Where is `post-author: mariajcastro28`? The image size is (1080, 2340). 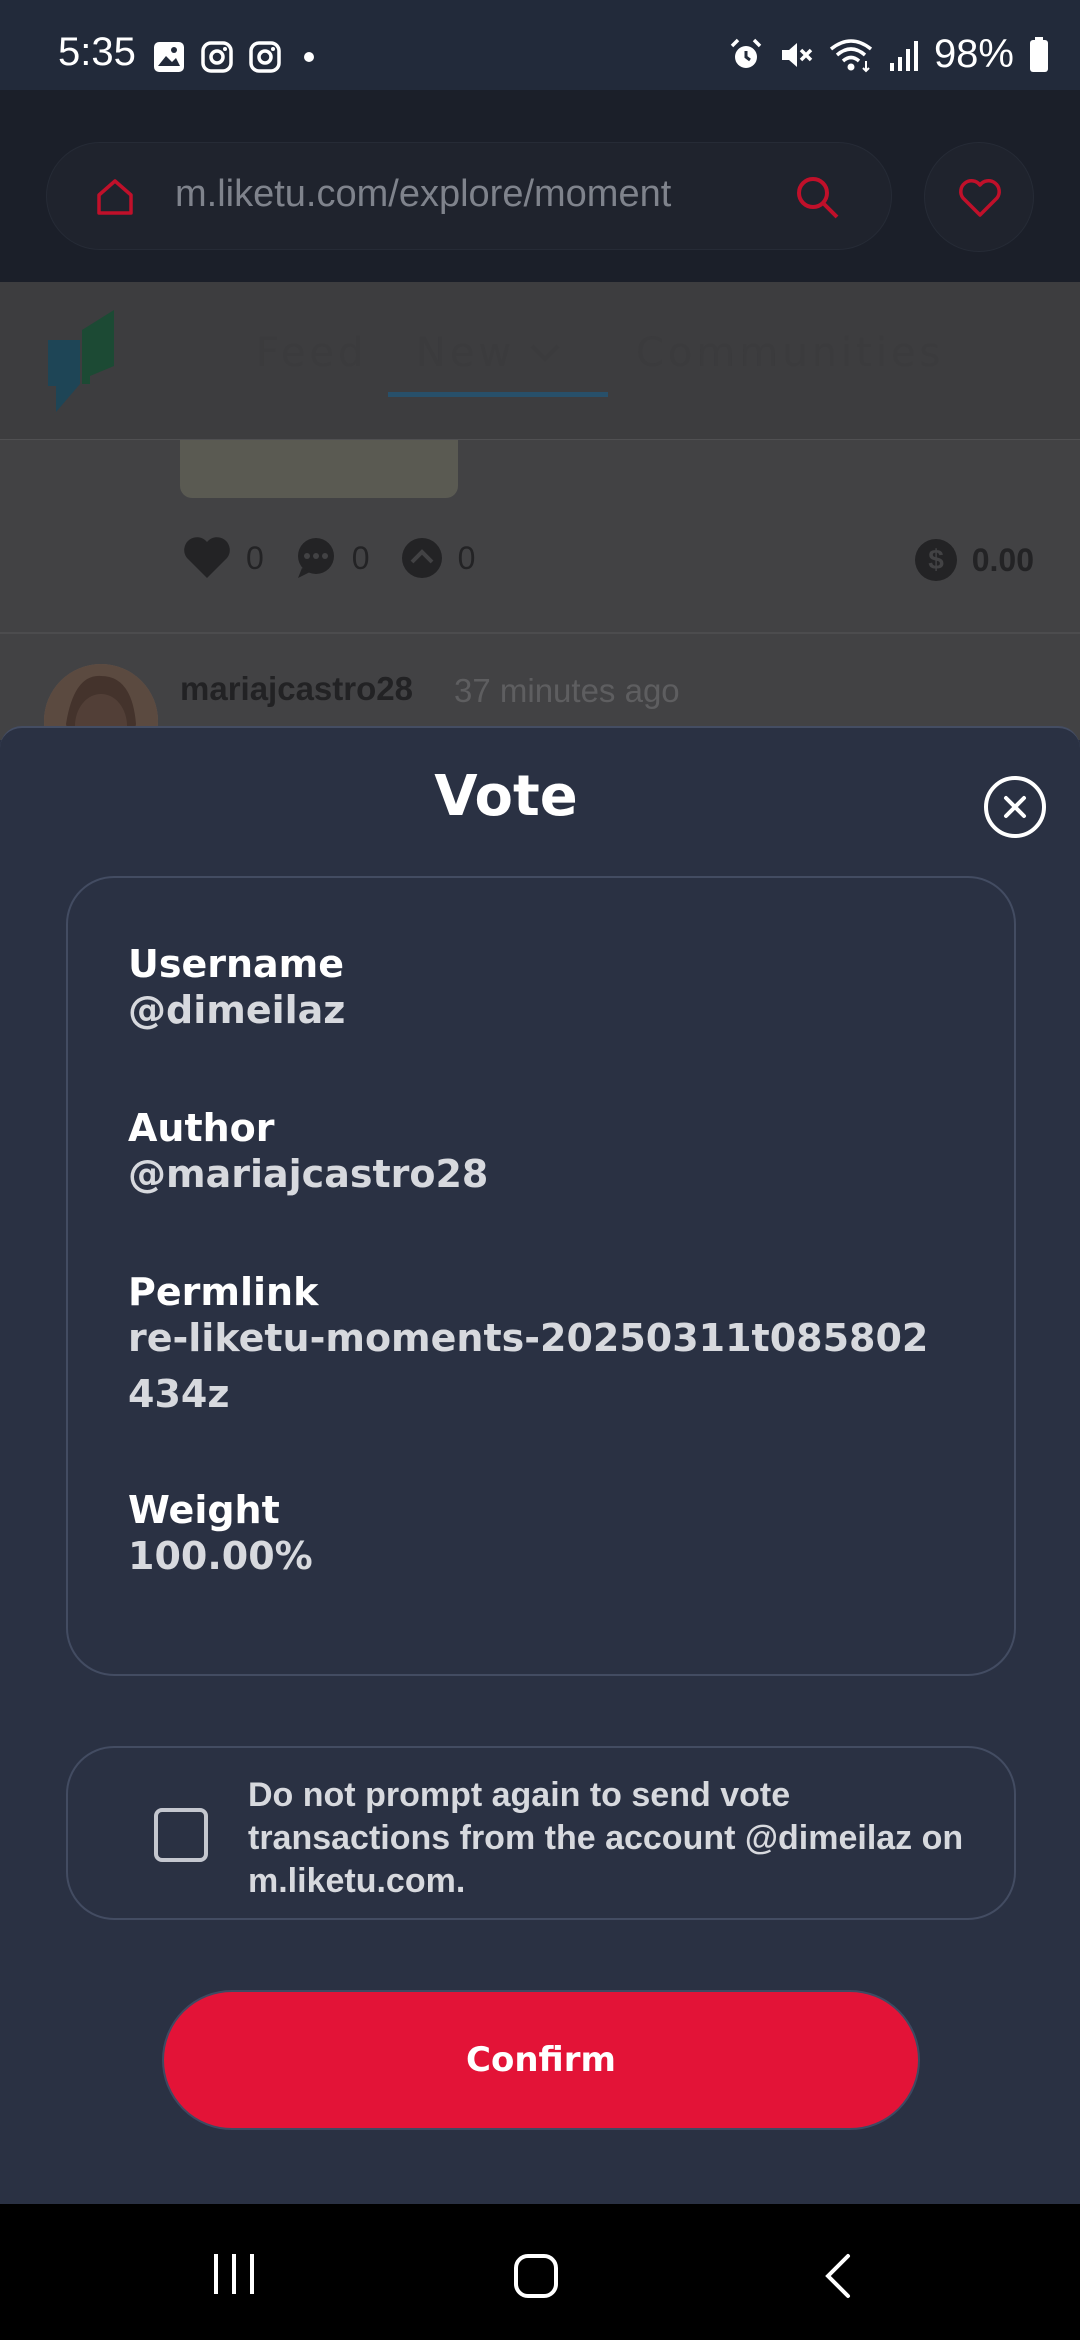
post-author: mariajcastro28 is located at coordinates (296, 689).